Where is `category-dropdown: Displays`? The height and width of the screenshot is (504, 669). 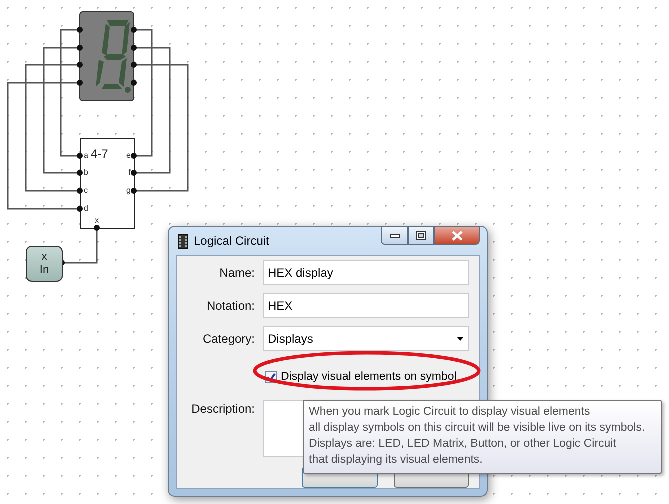 category-dropdown: Displays is located at coordinates (366, 338).